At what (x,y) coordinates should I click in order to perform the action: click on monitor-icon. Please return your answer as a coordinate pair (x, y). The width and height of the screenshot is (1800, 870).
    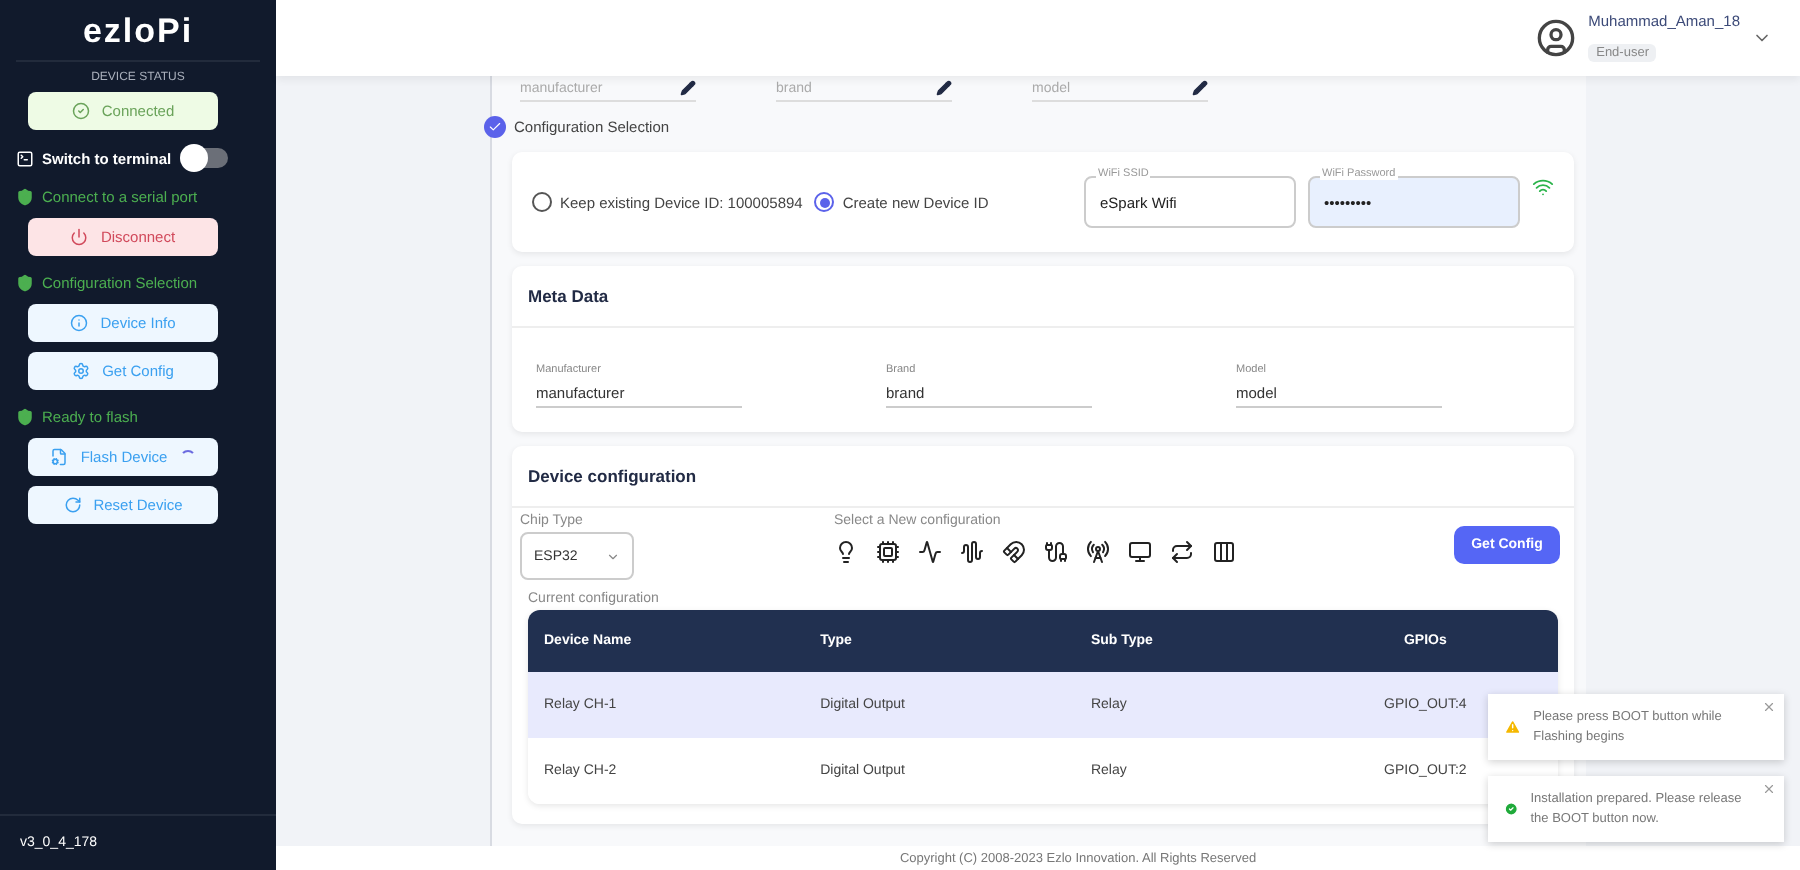
    Looking at the image, I should click on (1140, 552).